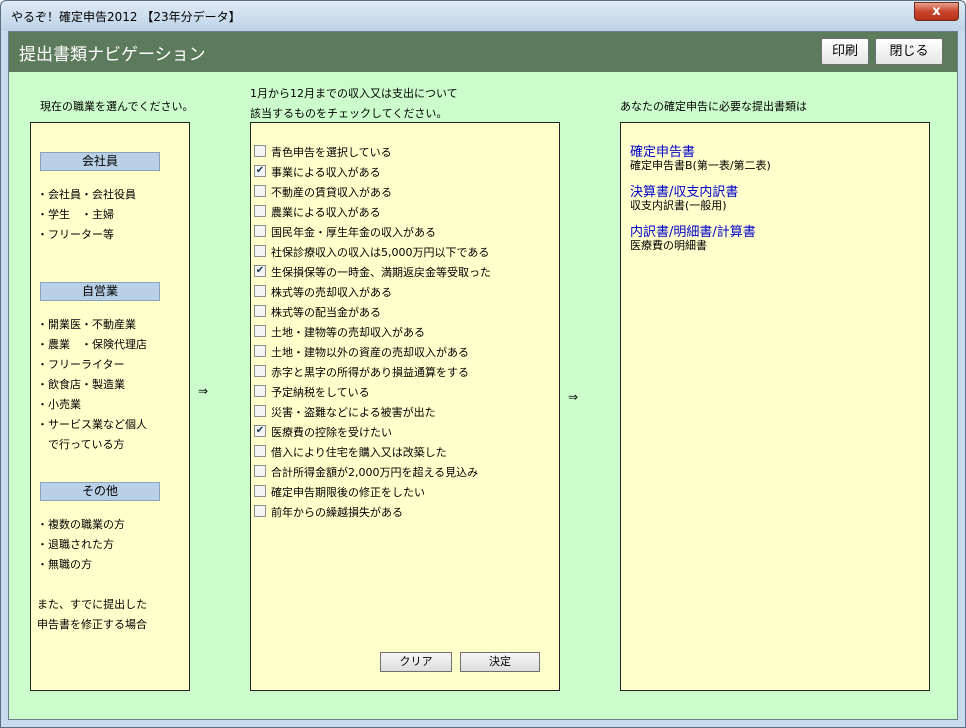 The image size is (966, 728). Describe the element at coordinates (370, 372) in the screenshot. I see `checkbox-label: 赤字と黒字の所得があり損益通算をする` at that location.